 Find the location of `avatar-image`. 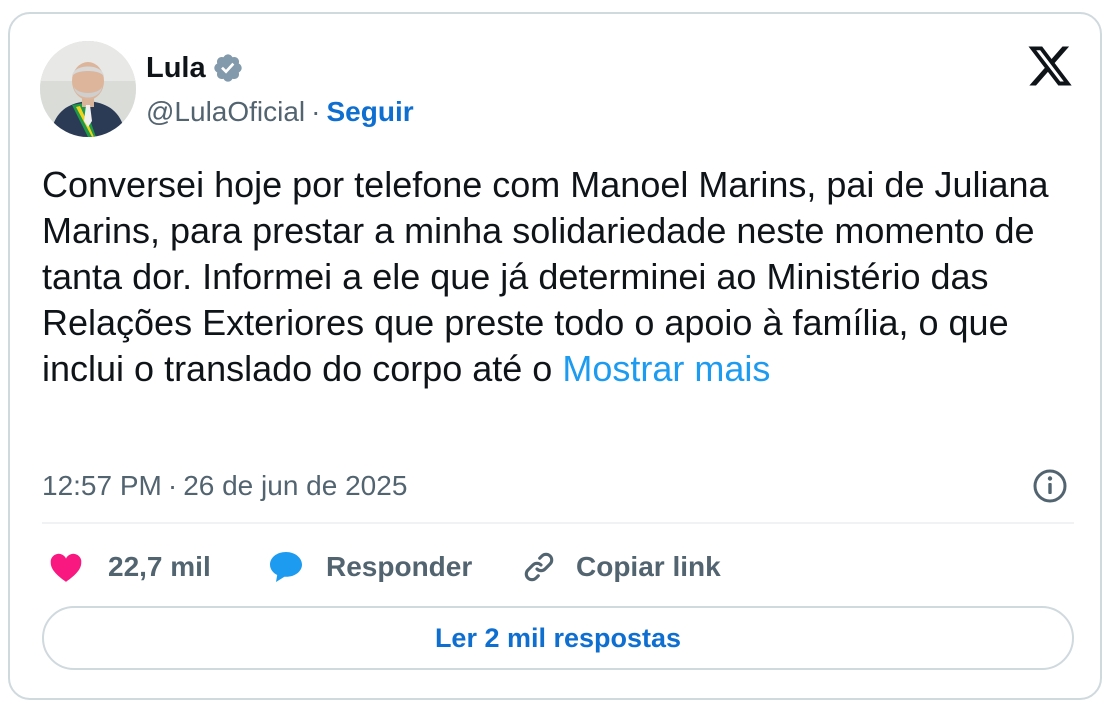

avatar-image is located at coordinates (88, 89).